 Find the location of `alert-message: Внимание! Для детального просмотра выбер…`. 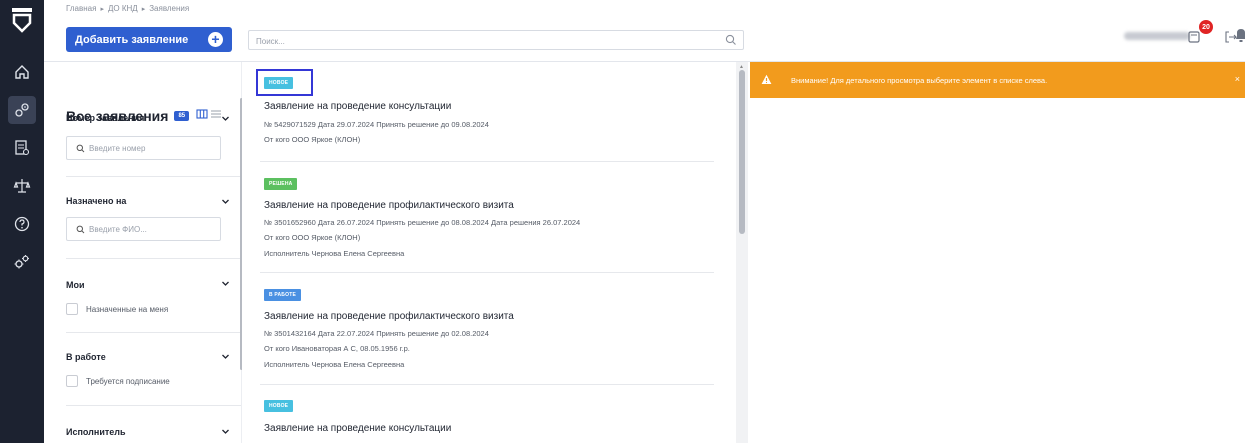

alert-message: Внимание! Для детального просмотра выбер… is located at coordinates (919, 80).